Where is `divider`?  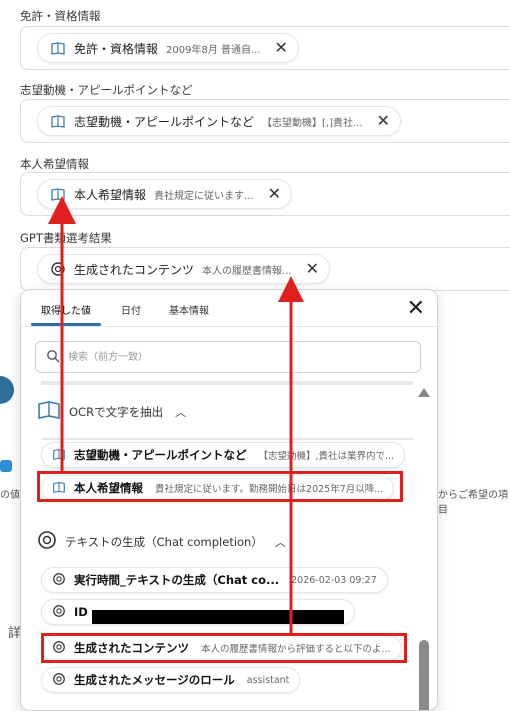
divider is located at coordinates (227, 439).